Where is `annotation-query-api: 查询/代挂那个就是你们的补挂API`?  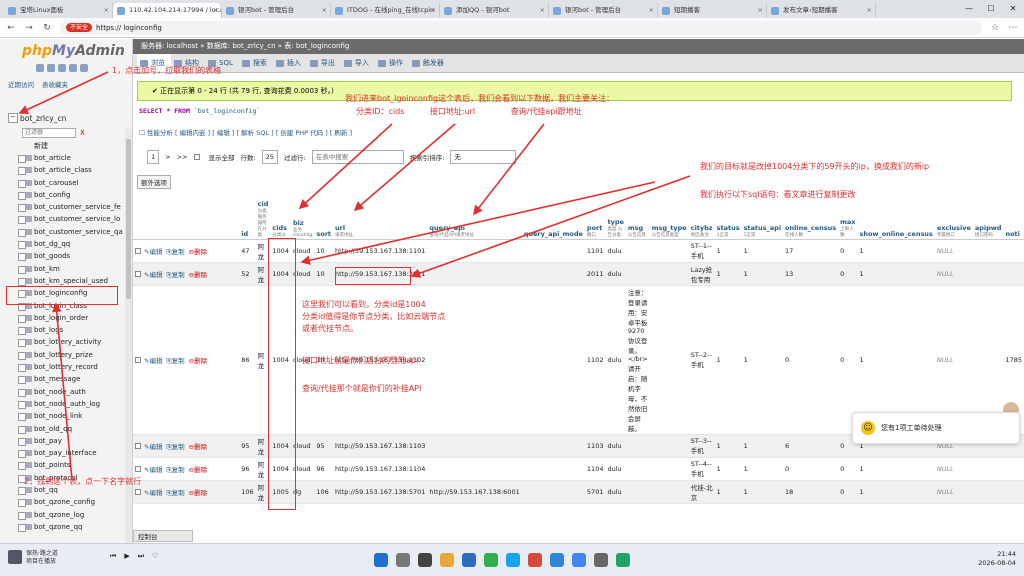
annotation-query-api: 查询/代挂那个就是你们的补挂API is located at coordinates (362, 388).